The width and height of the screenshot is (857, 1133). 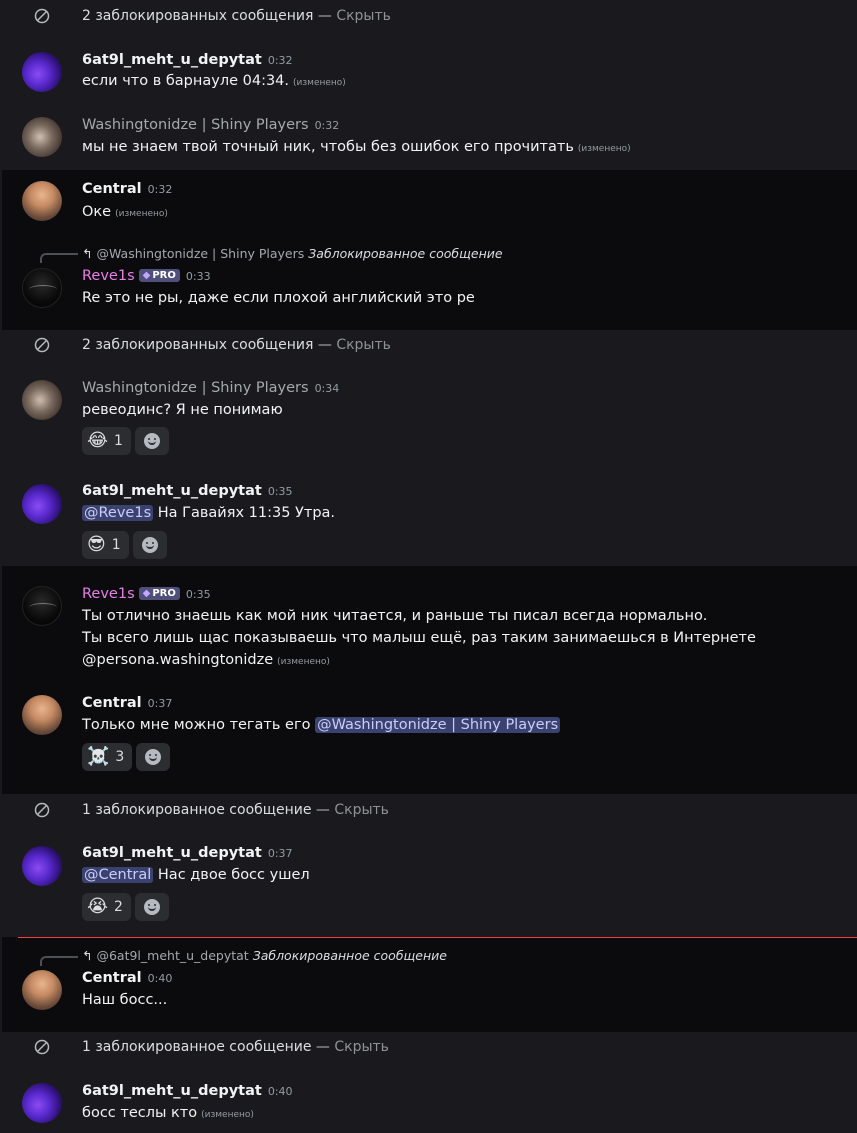 What do you see at coordinates (214, 81) in the screenshot?
I see `message-content: если что в барнауле 04:34. (изменено)` at bounding box center [214, 81].